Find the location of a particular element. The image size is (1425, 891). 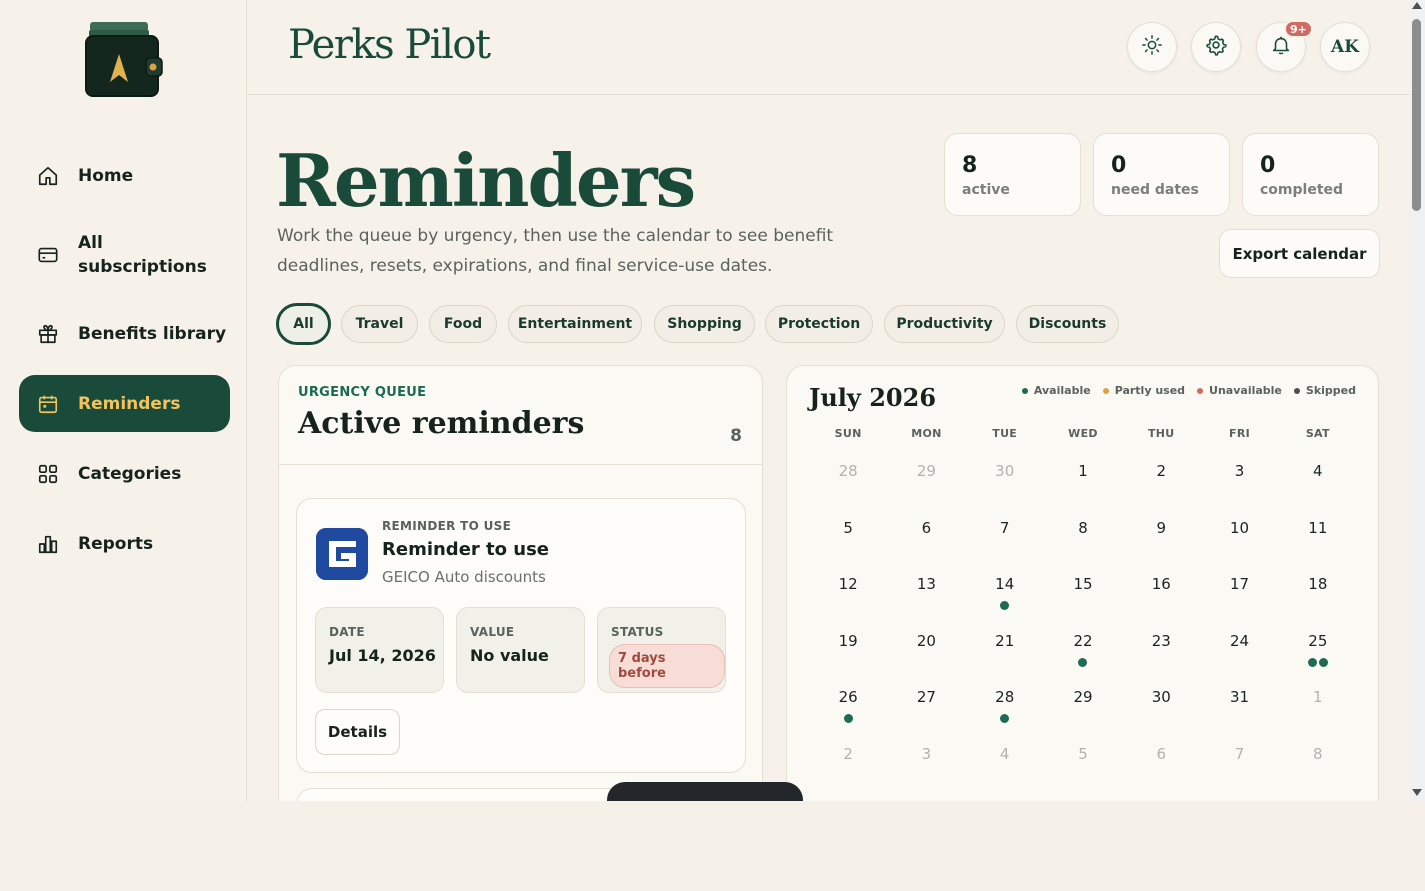

calendar-day: 17 is located at coordinates (1239, 590).